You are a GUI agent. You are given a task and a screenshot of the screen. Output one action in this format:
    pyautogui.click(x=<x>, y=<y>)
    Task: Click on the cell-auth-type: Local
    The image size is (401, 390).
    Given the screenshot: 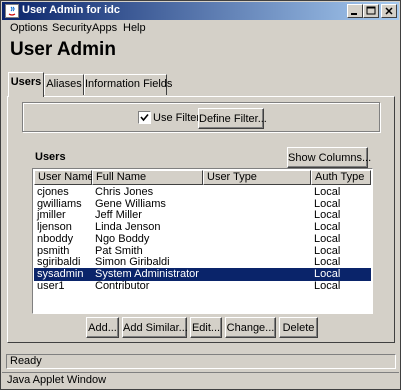 What is the action you would take?
    pyautogui.click(x=327, y=285)
    